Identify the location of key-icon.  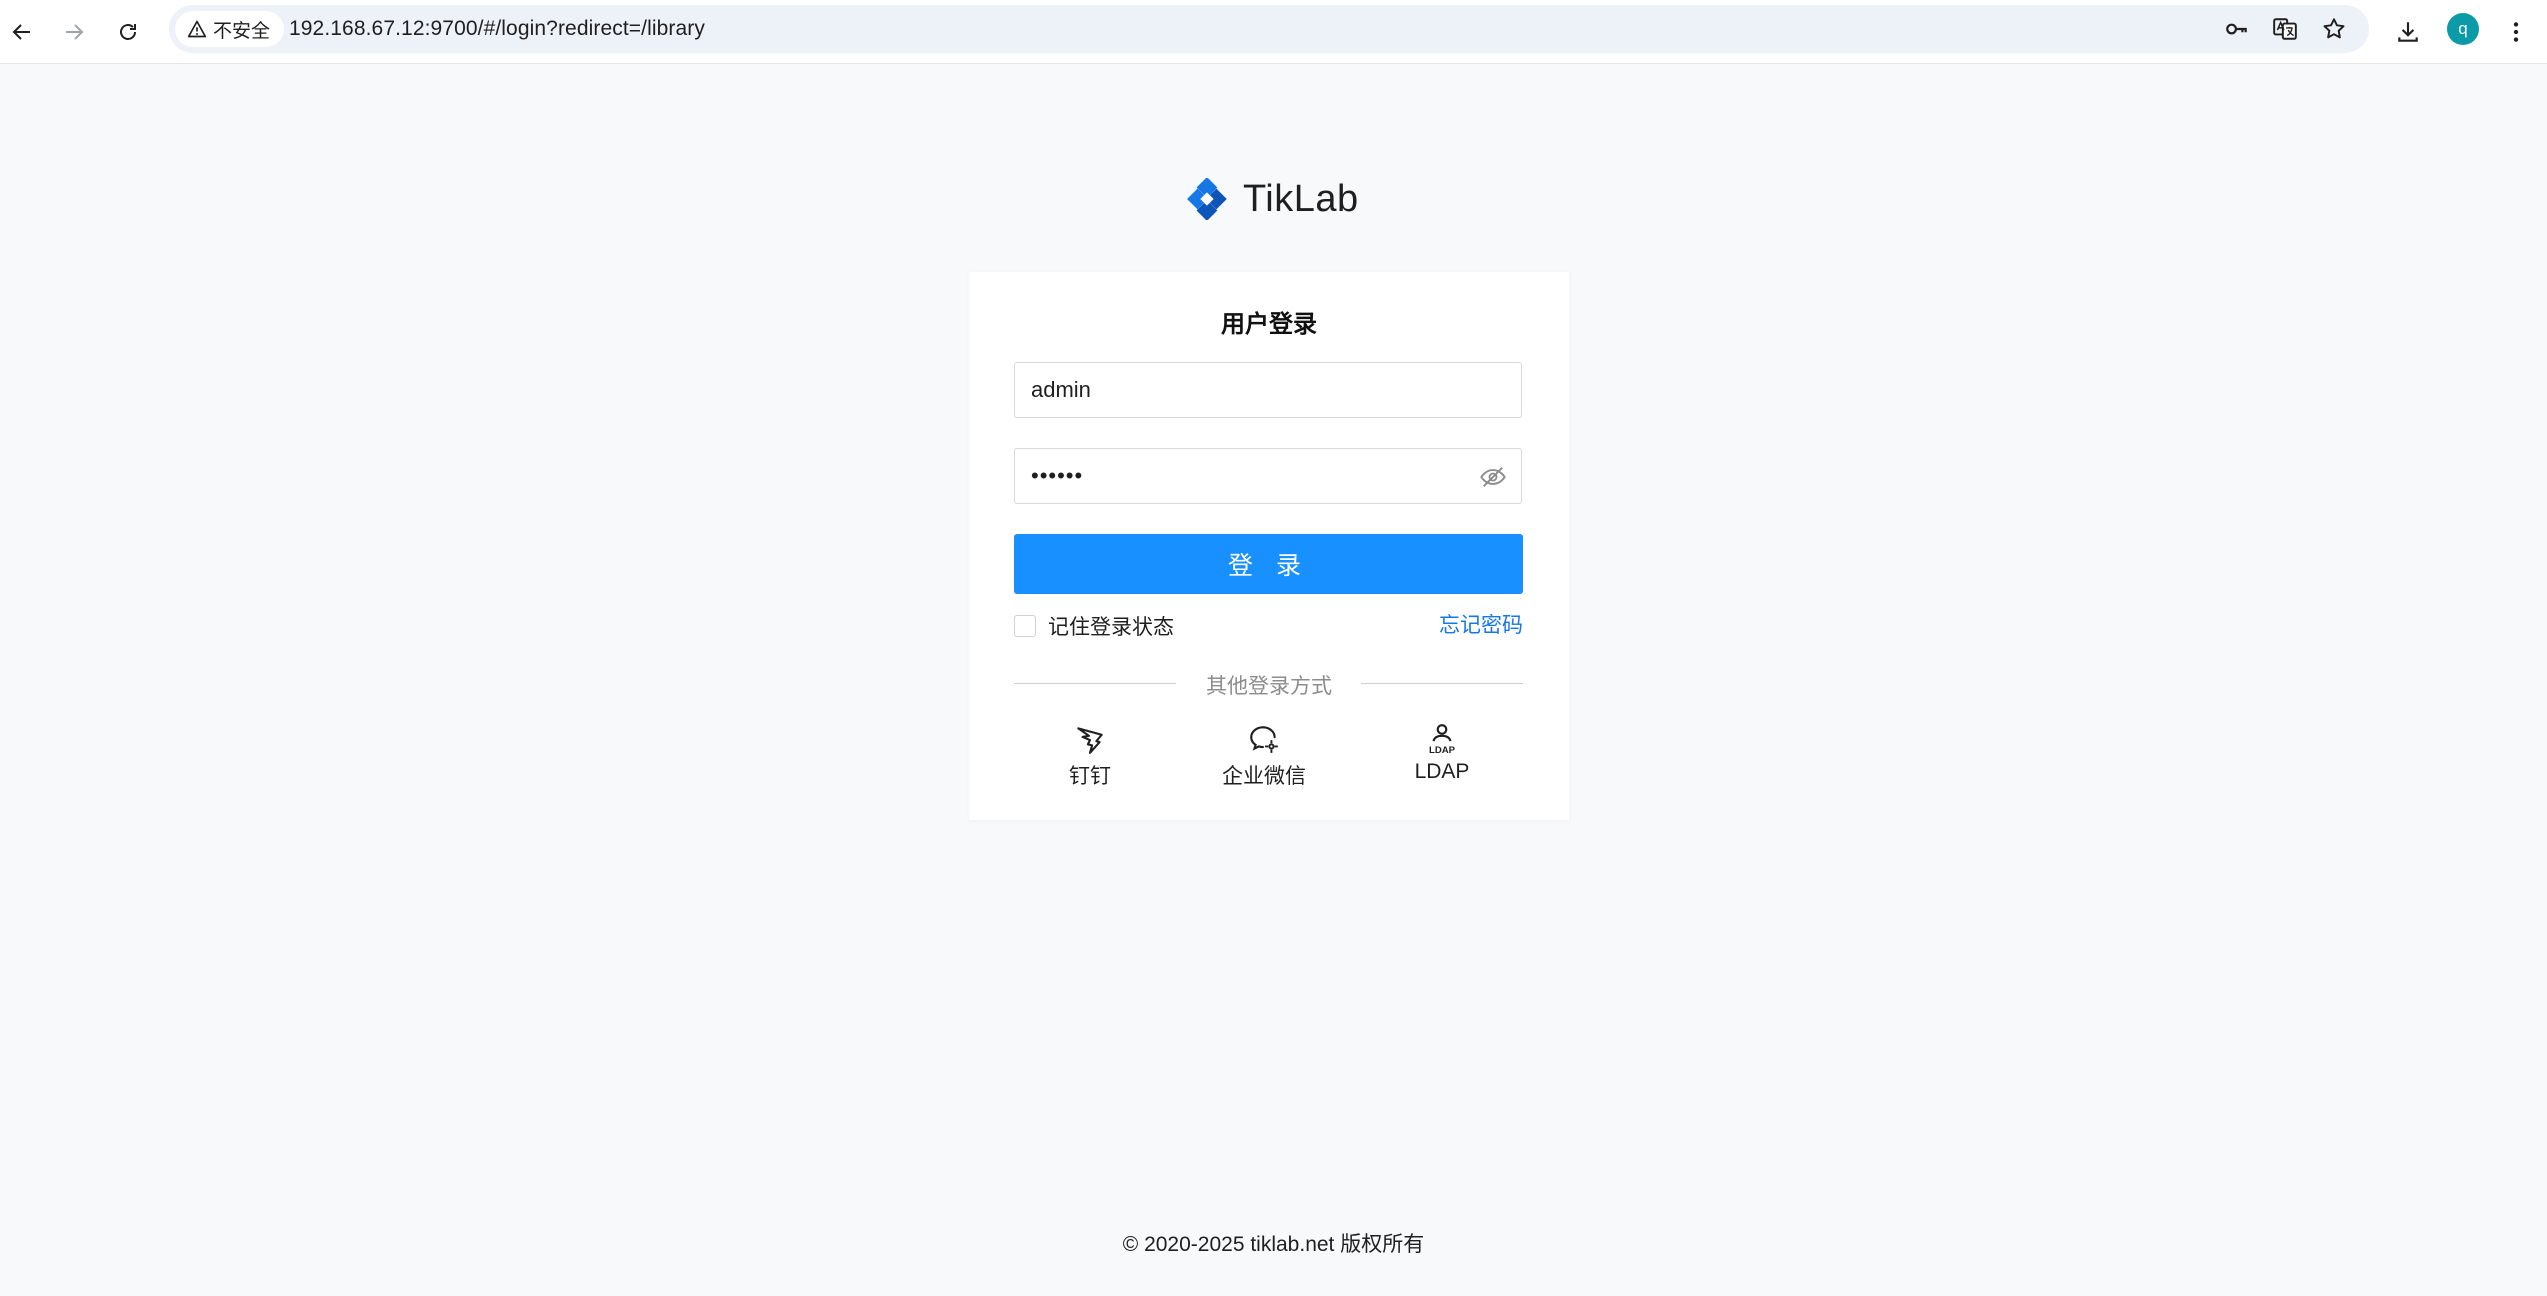
(2236, 29).